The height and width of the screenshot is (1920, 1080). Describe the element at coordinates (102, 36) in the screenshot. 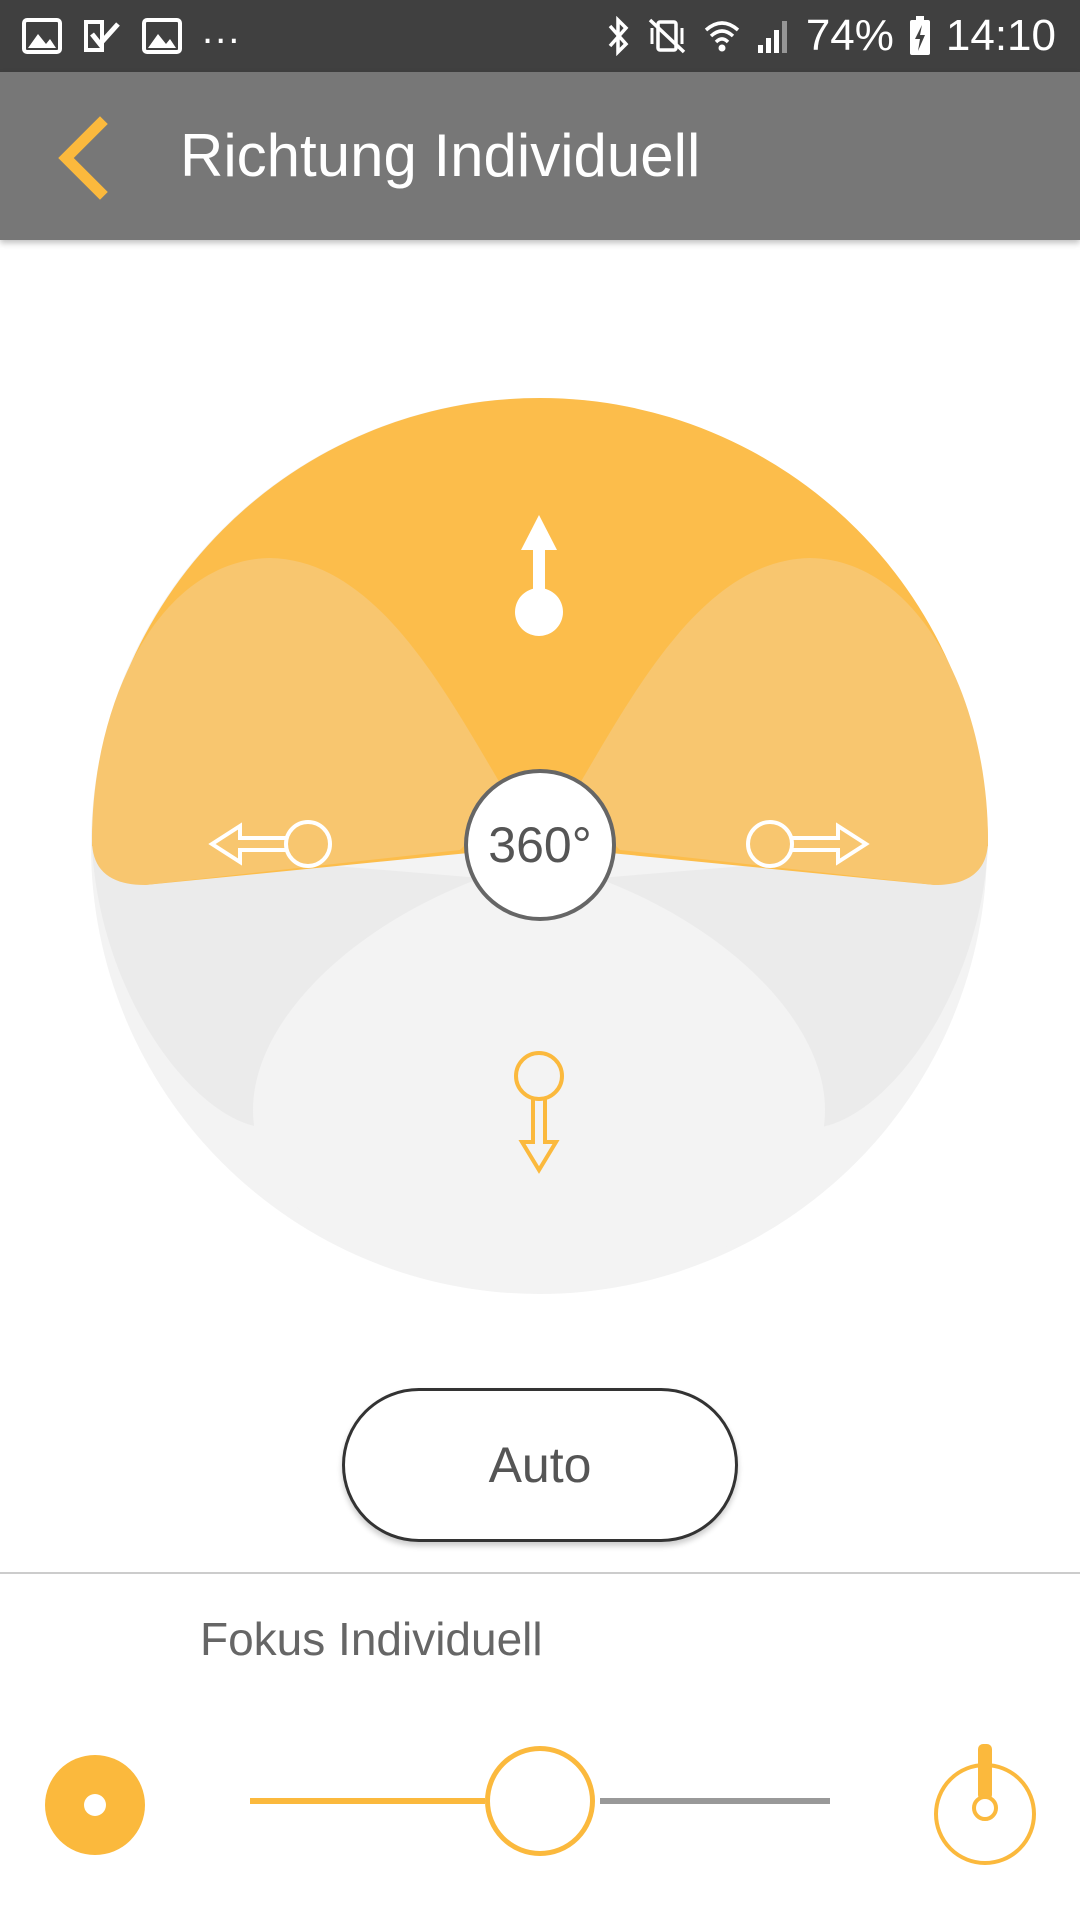

I see `check-task-icon` at that location.